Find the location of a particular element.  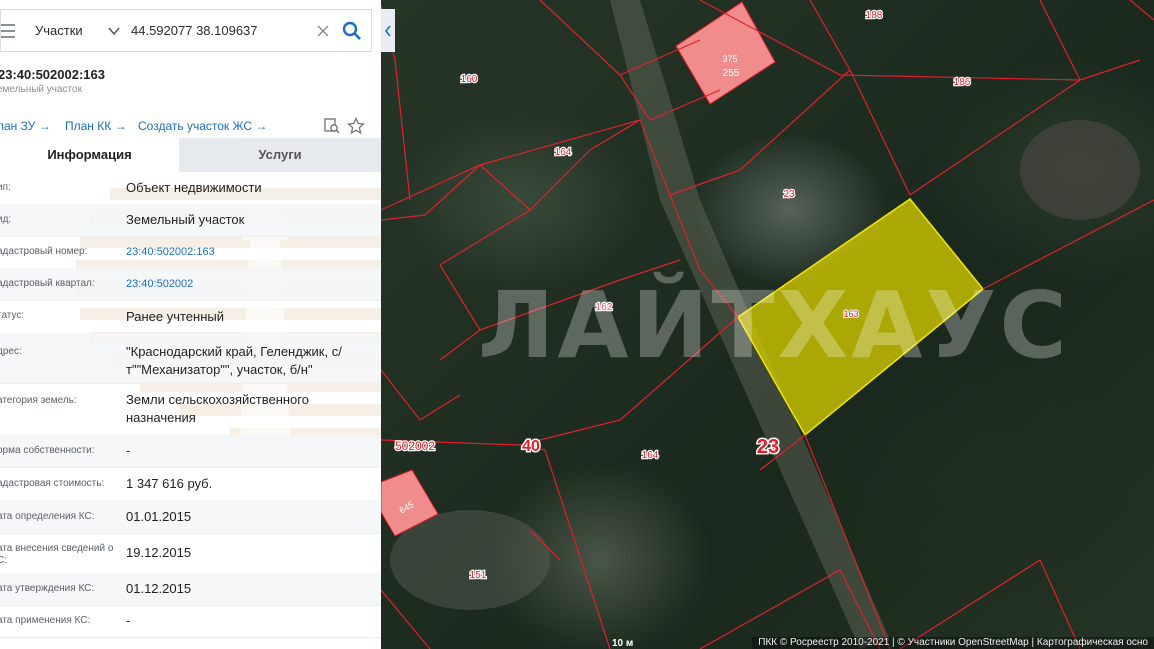

search-input: 44.592077 38.109637 is located at coordinates (221, 30).